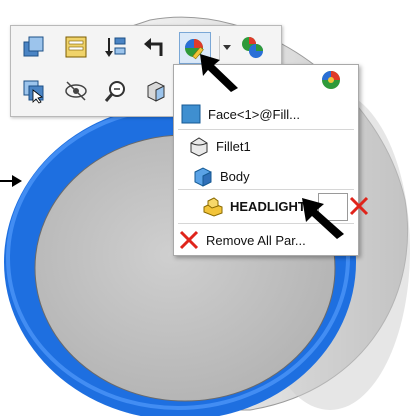 The image size is (413, 416). What do you see at coordinates (199, 146) in the screenshot?
I see `fillet-icon` at bounding box center [199, 146].